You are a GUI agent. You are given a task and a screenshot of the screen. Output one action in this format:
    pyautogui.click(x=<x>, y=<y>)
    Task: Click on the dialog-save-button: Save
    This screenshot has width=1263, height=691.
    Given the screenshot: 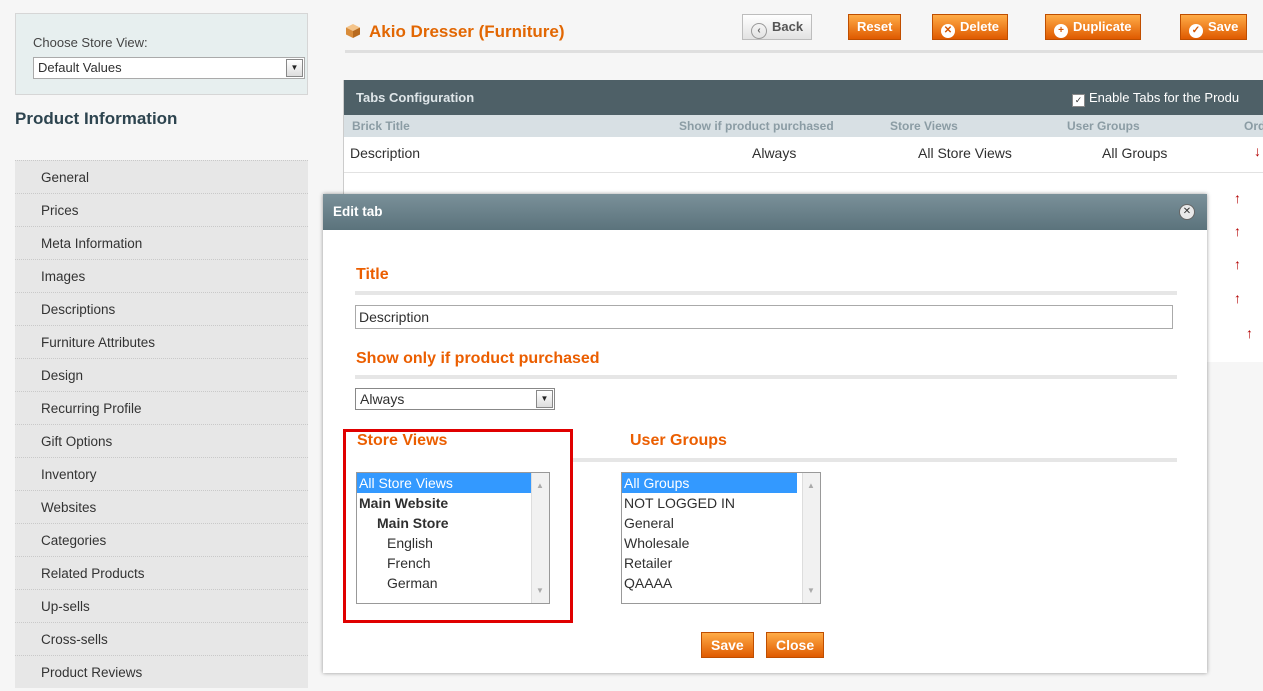 What is the action you would take?
    pyautogui.click(x=727, y=645)
    